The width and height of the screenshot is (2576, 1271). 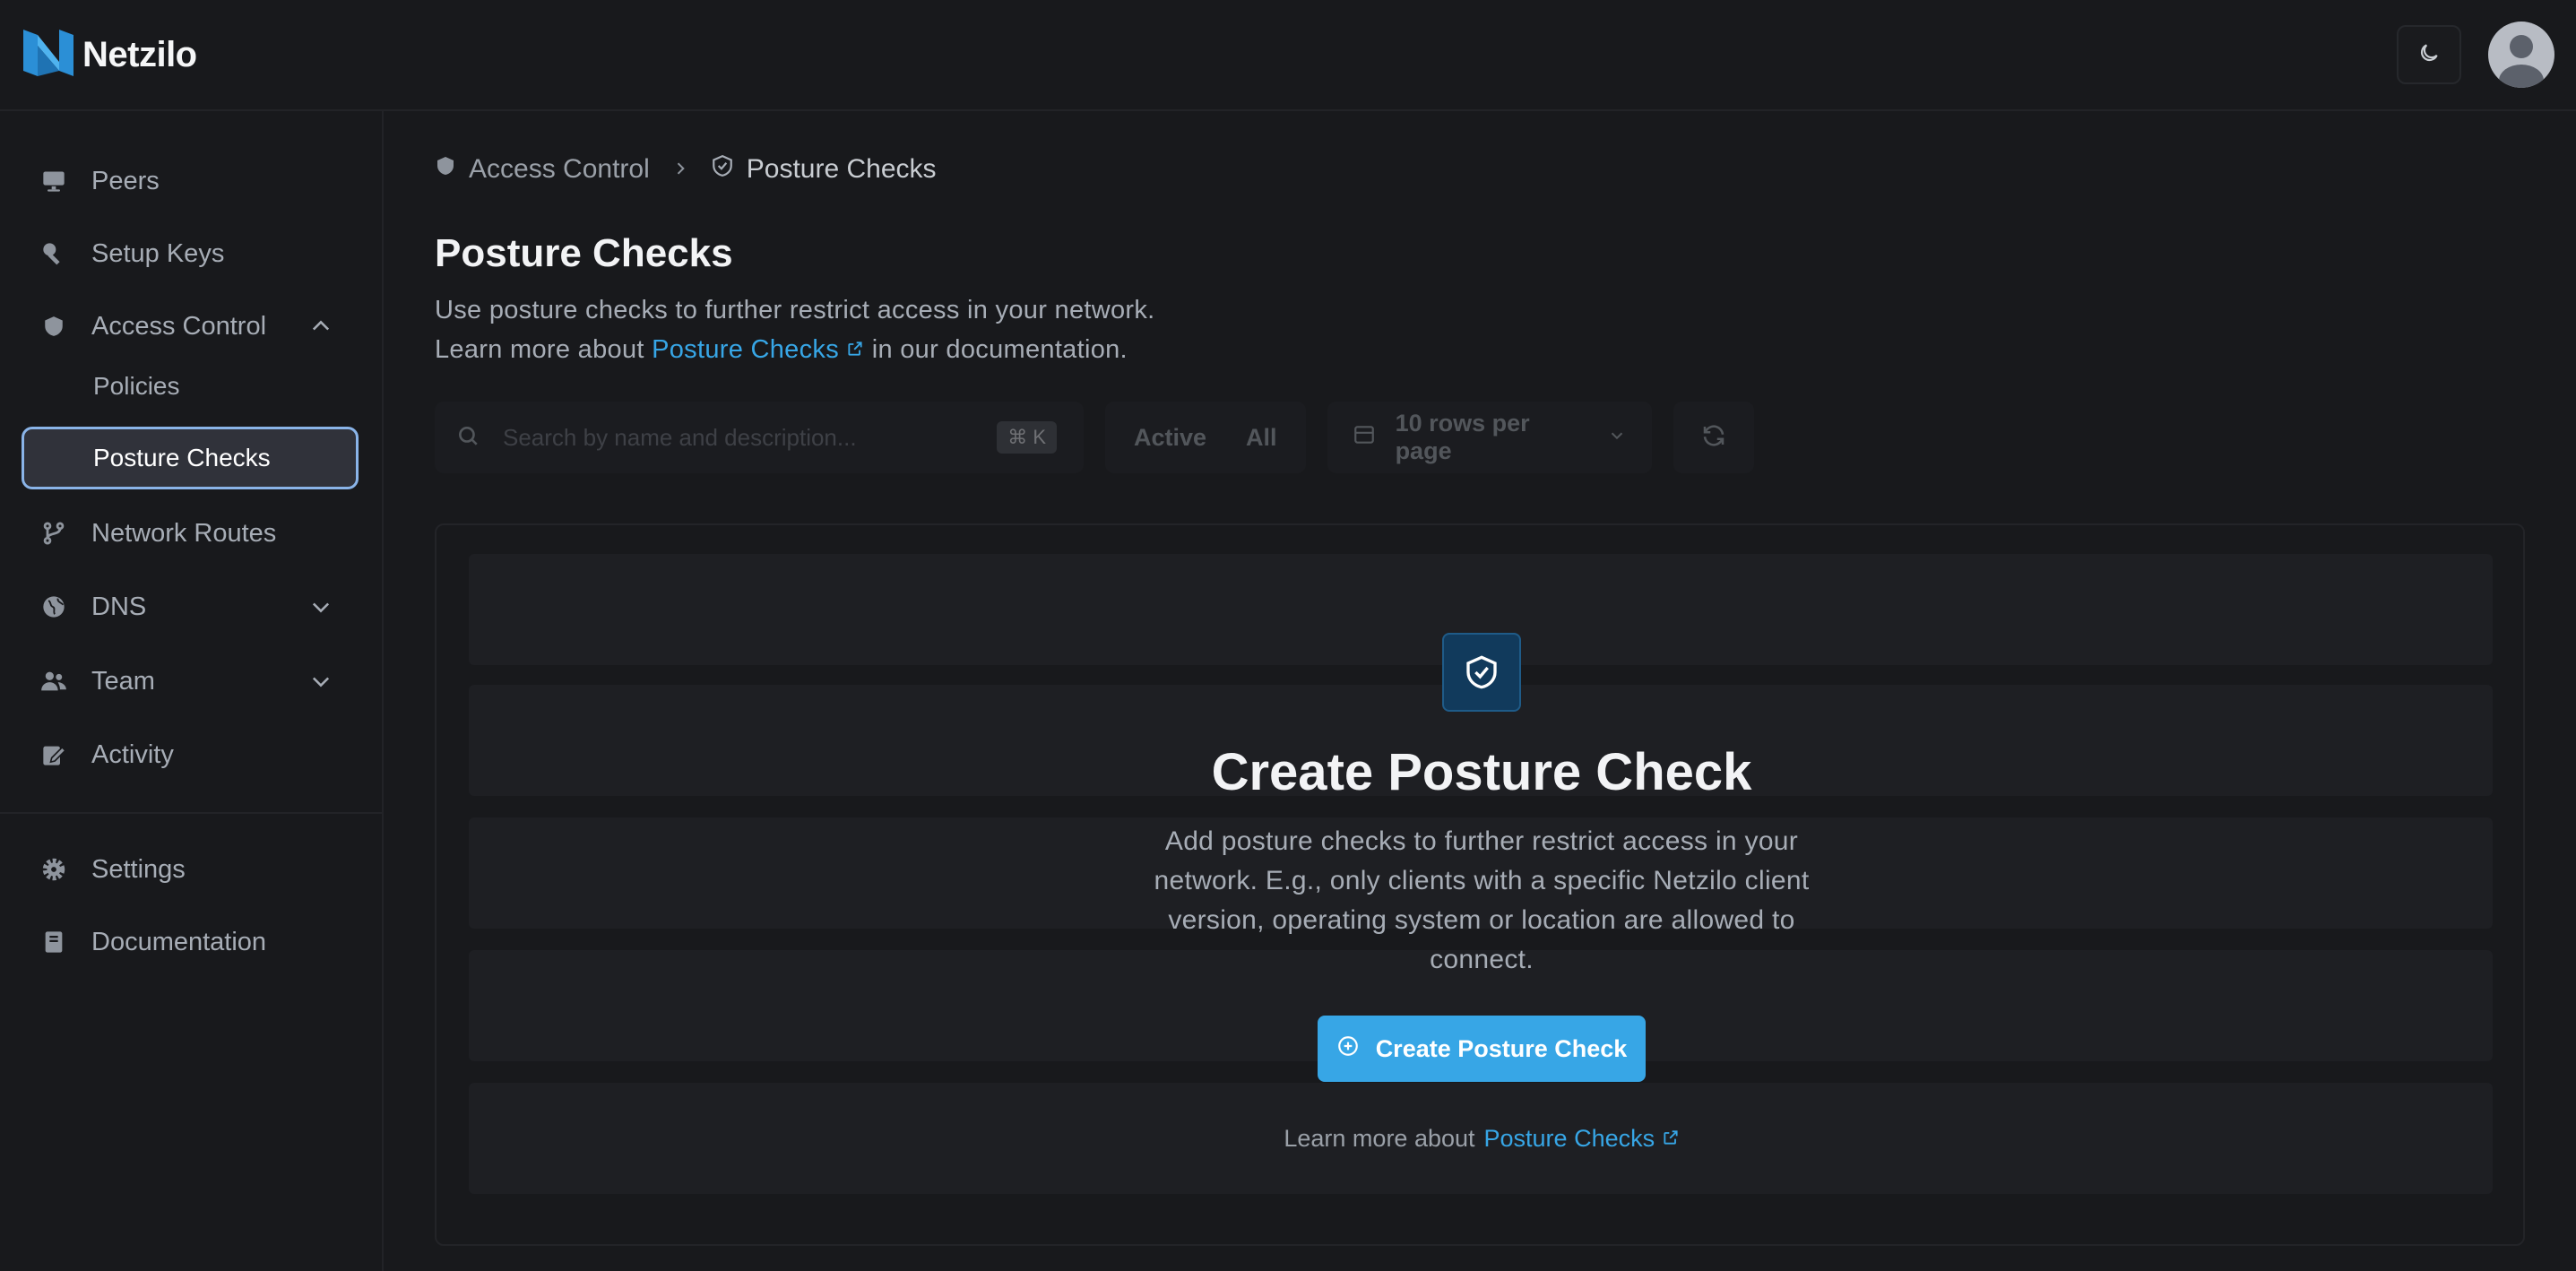 I want to click on filter-active-button: Active, so click(x=1170, y=438).